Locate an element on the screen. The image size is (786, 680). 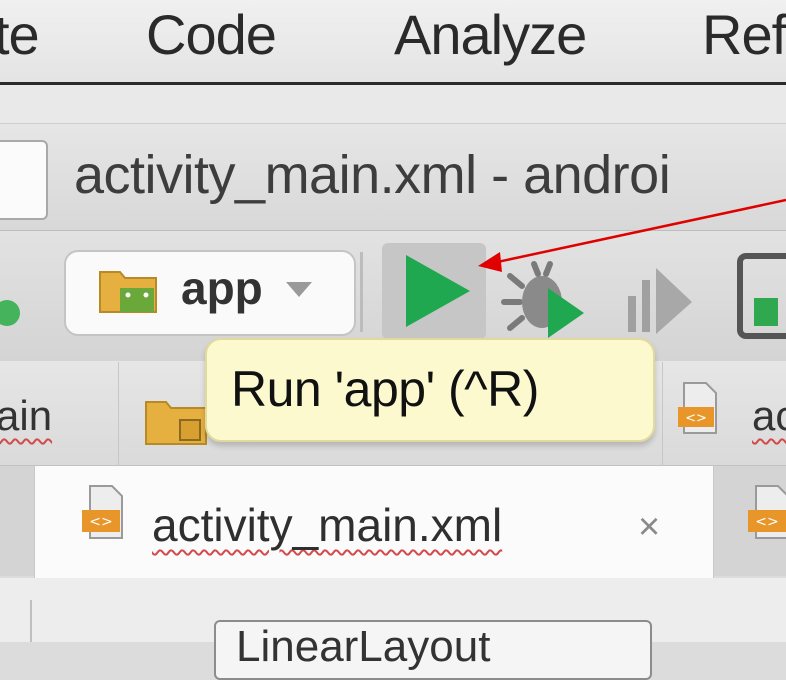
tooltip-text: Run 'app' (^R) is located at coordinates (385, 389).